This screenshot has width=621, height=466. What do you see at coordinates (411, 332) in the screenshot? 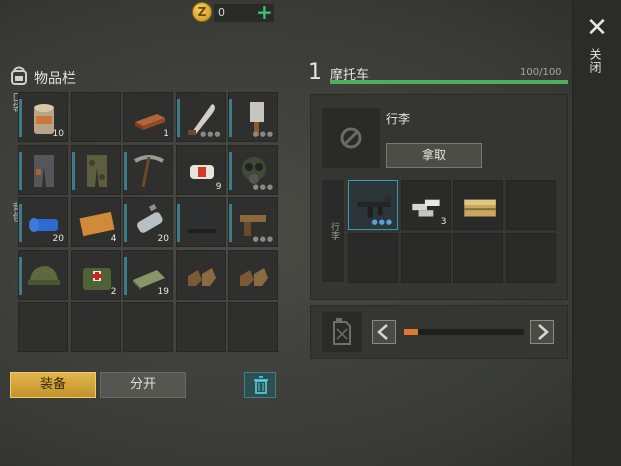
I see `fuel-level` at bounding box center [411, 332].